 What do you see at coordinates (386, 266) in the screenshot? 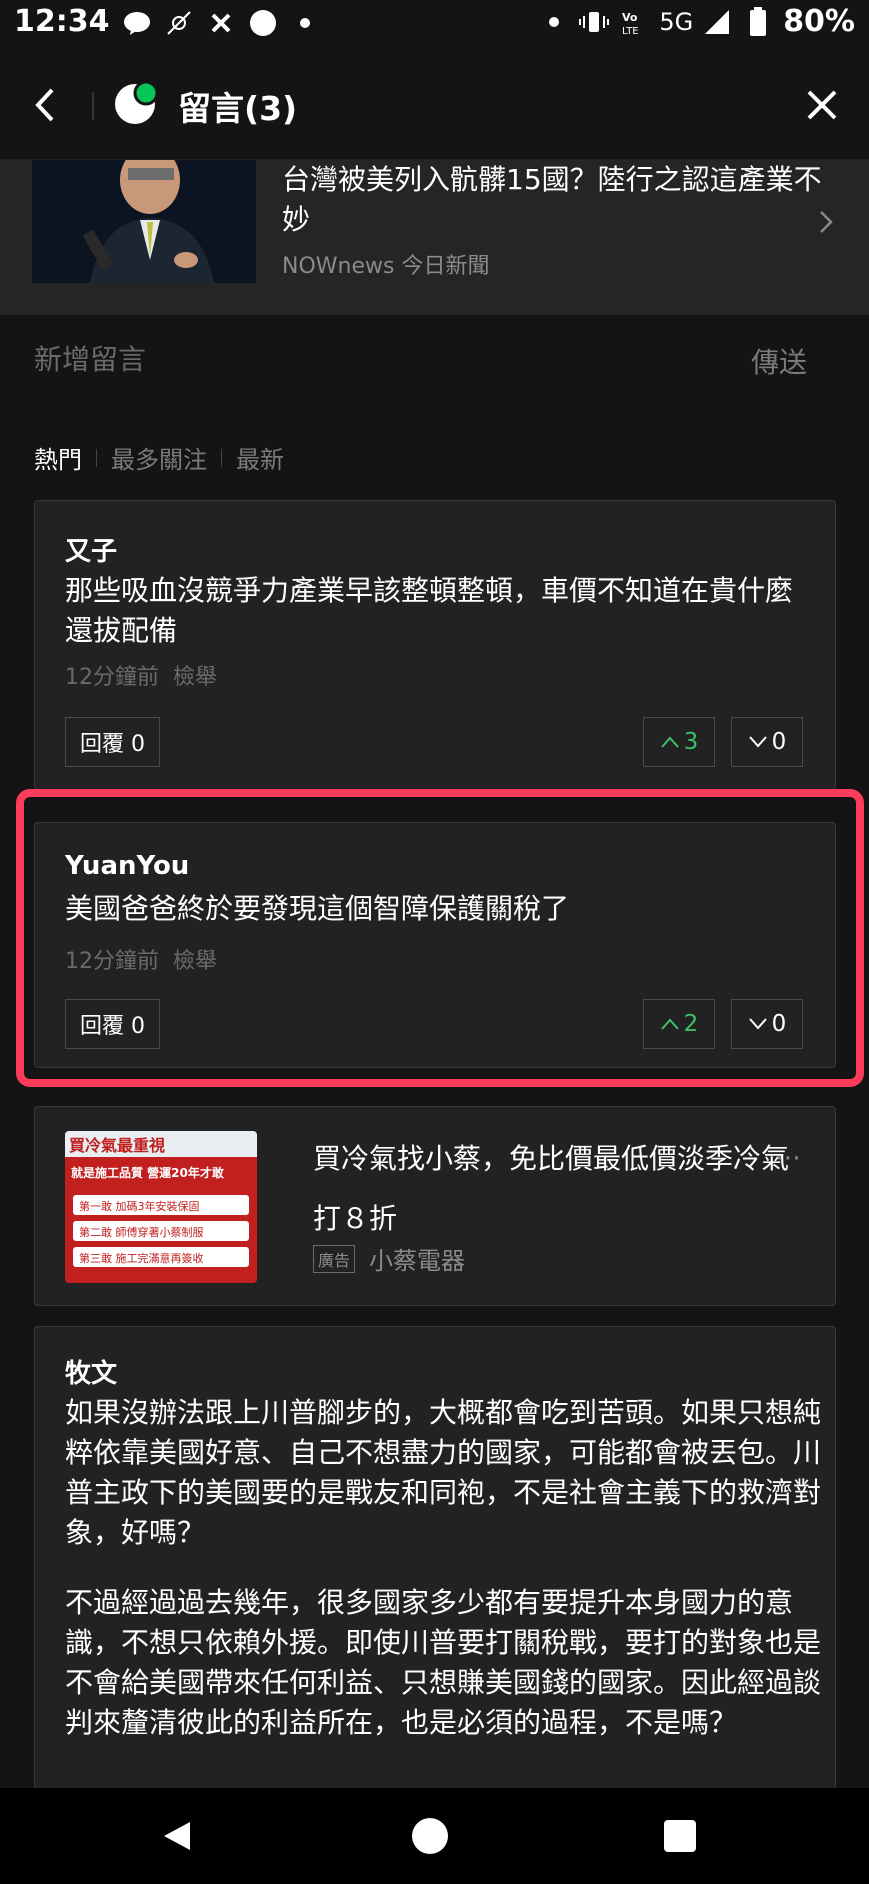
I see `article-source: NOWnews 今日新聞` at bounding box center [386, 266].